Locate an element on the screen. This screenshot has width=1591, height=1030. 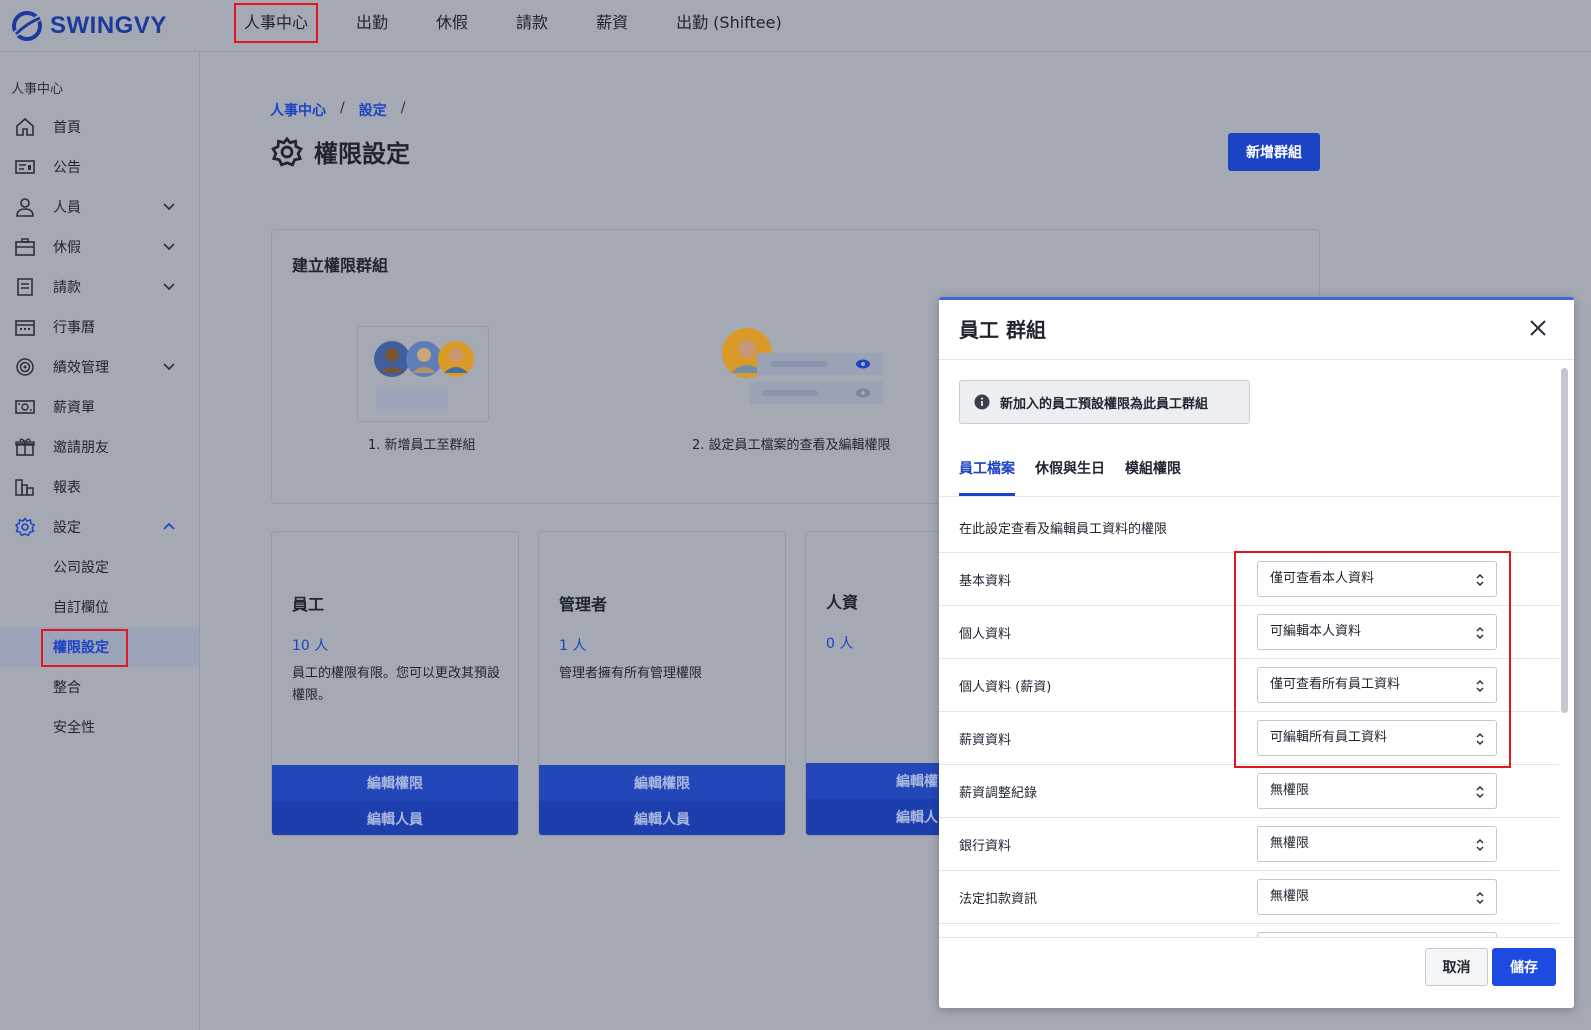
topnav-payroll: 薪資 is located at coordinates (612, 23).